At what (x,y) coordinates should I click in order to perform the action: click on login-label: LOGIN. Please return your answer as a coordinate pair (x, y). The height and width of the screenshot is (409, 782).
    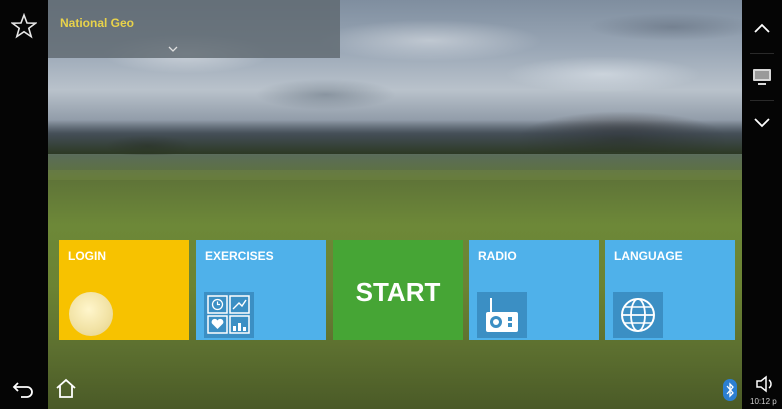
    Looking at the image, I should click on (87, 256).